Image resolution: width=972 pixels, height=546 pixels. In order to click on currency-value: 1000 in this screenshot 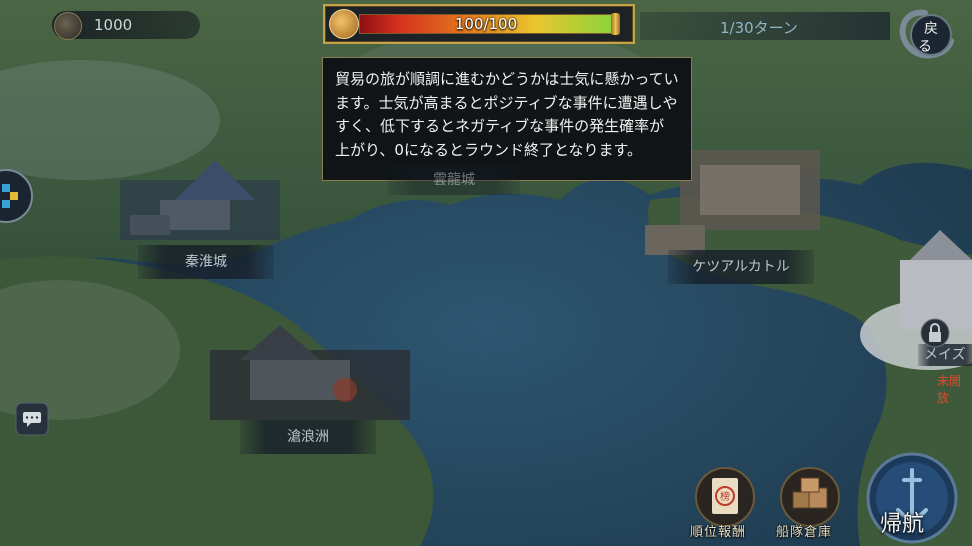, I will do `click(113, 25)`.